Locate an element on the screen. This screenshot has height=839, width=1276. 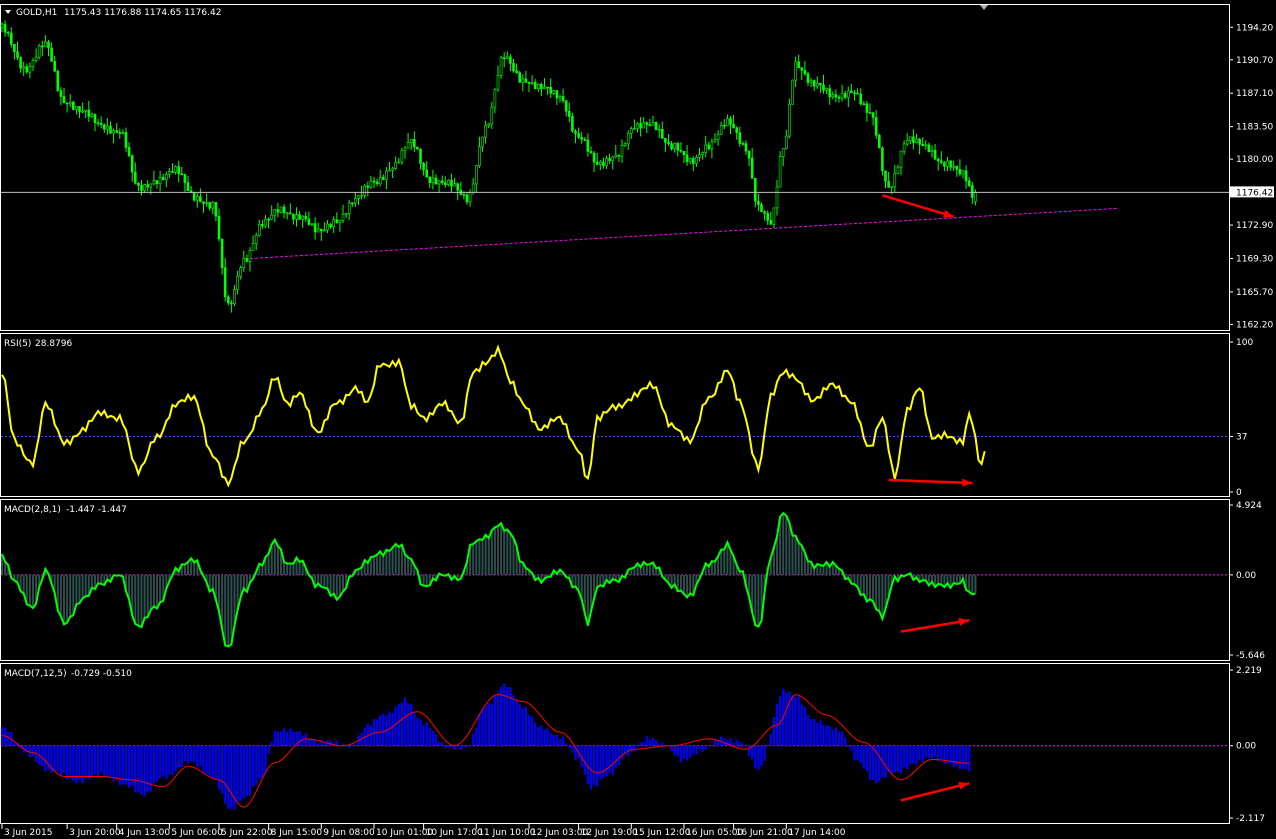
trendline-segment is located at coordinates (684, 233).